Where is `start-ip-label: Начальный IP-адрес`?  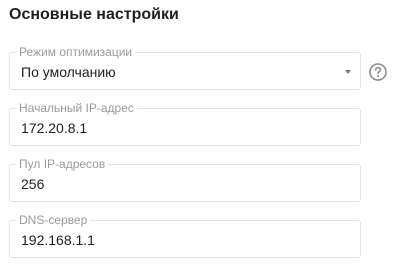 start-ip-label: Начальный IP-адрес is located at coordinates (76, 108).